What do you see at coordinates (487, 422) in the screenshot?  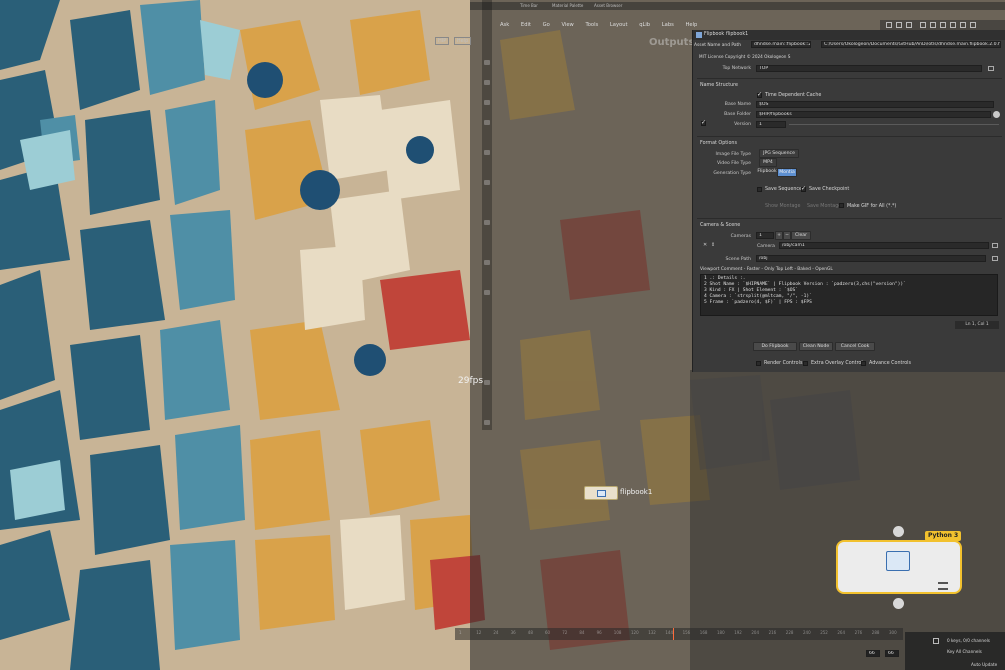 I see `grid-icon` at bounding box center [487, 422].